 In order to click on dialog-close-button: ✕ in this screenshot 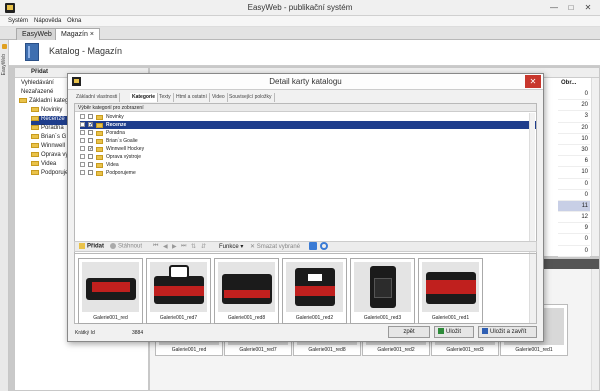, I will do `click(533, 81)`.